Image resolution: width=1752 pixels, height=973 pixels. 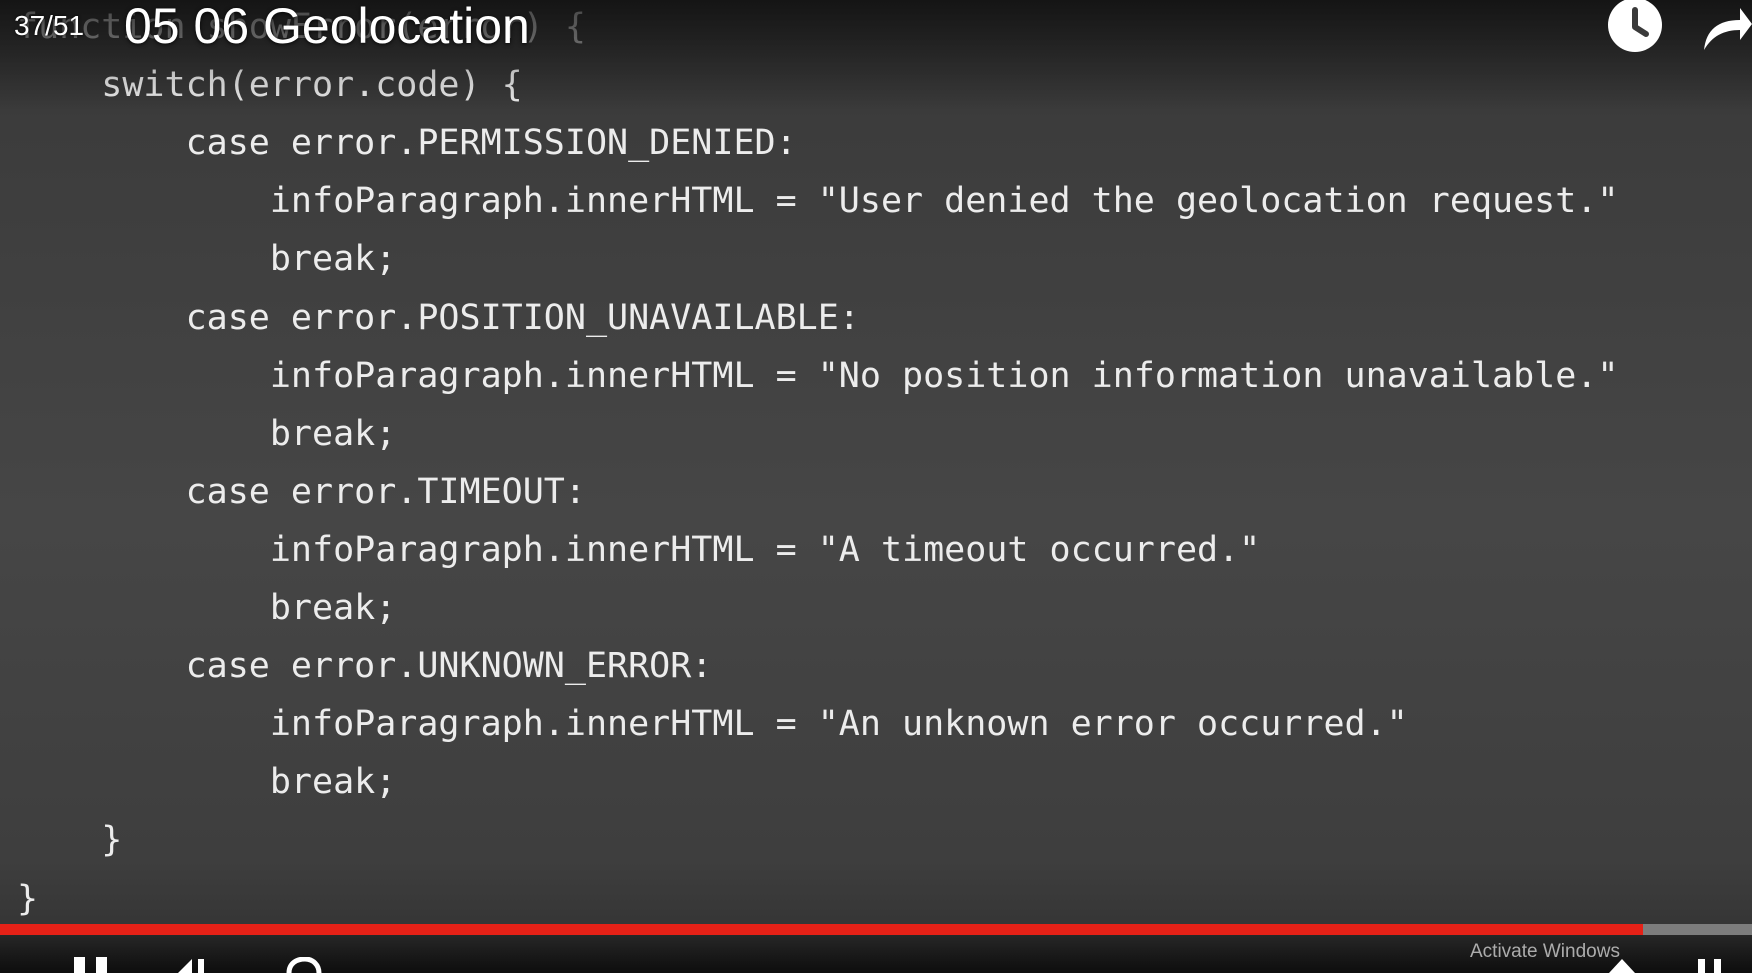 What do you see at coordinates (1711, 965) in the screenshot?
I see `fullscreen-icon` at bounding box center [1711, 965].